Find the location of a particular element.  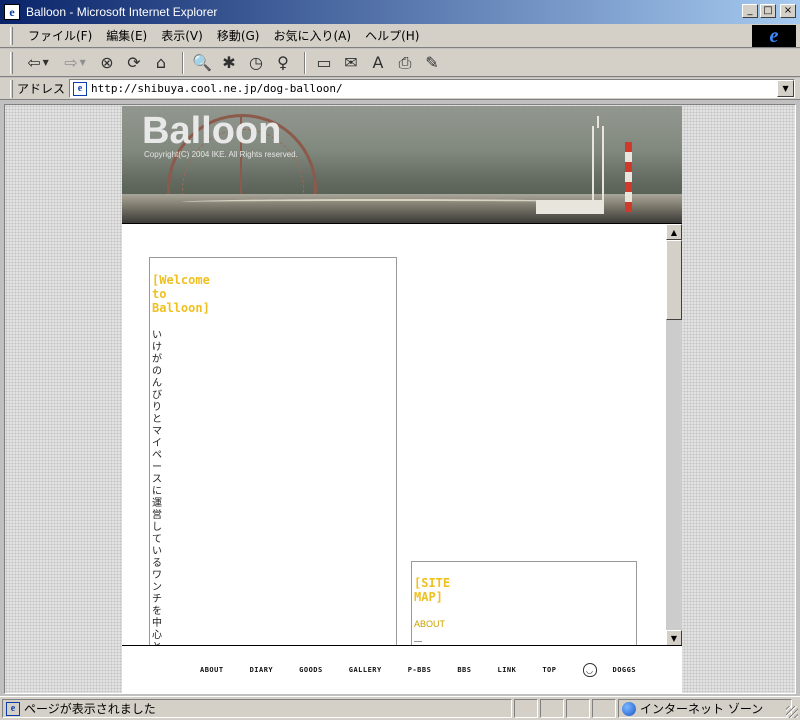

maximize-button: □ is located at coordinates (768, 11).